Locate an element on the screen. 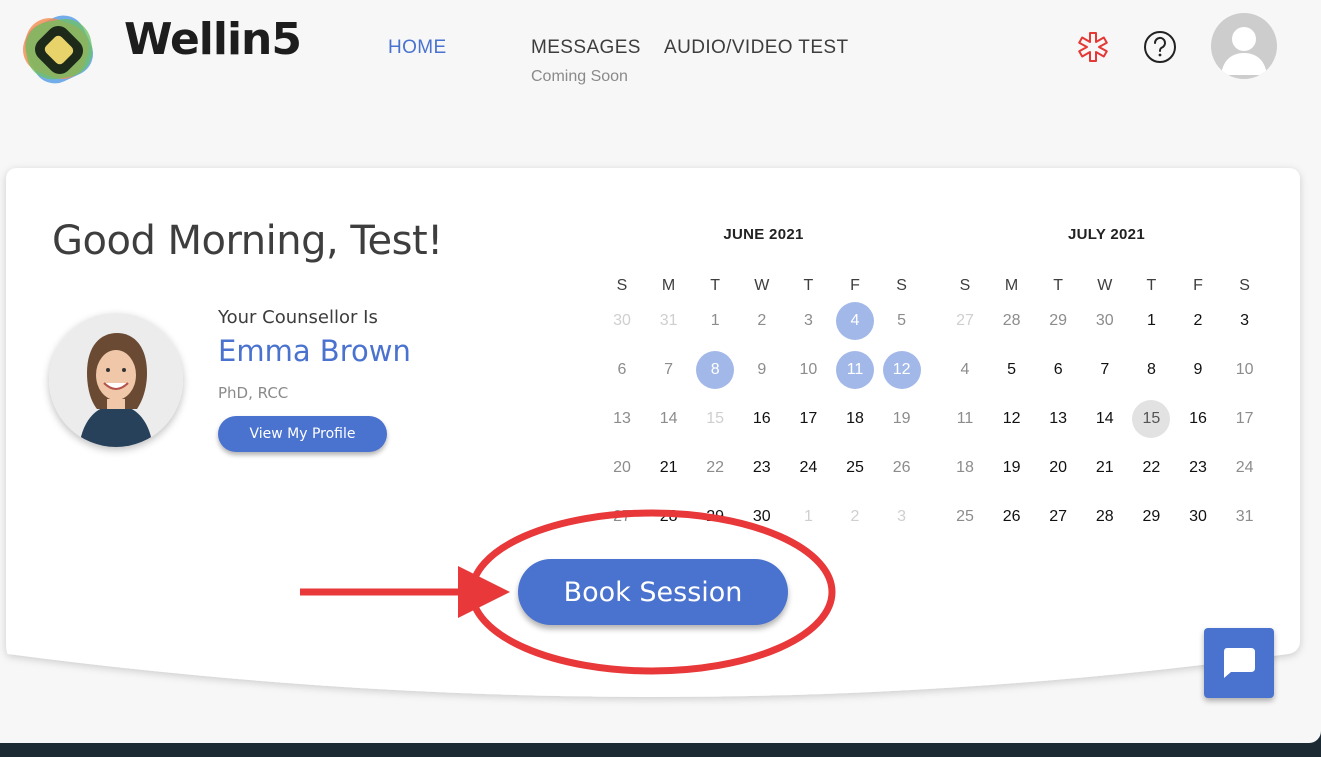  calendar-day-avail: 12 is located at coordinates (1012, 419).